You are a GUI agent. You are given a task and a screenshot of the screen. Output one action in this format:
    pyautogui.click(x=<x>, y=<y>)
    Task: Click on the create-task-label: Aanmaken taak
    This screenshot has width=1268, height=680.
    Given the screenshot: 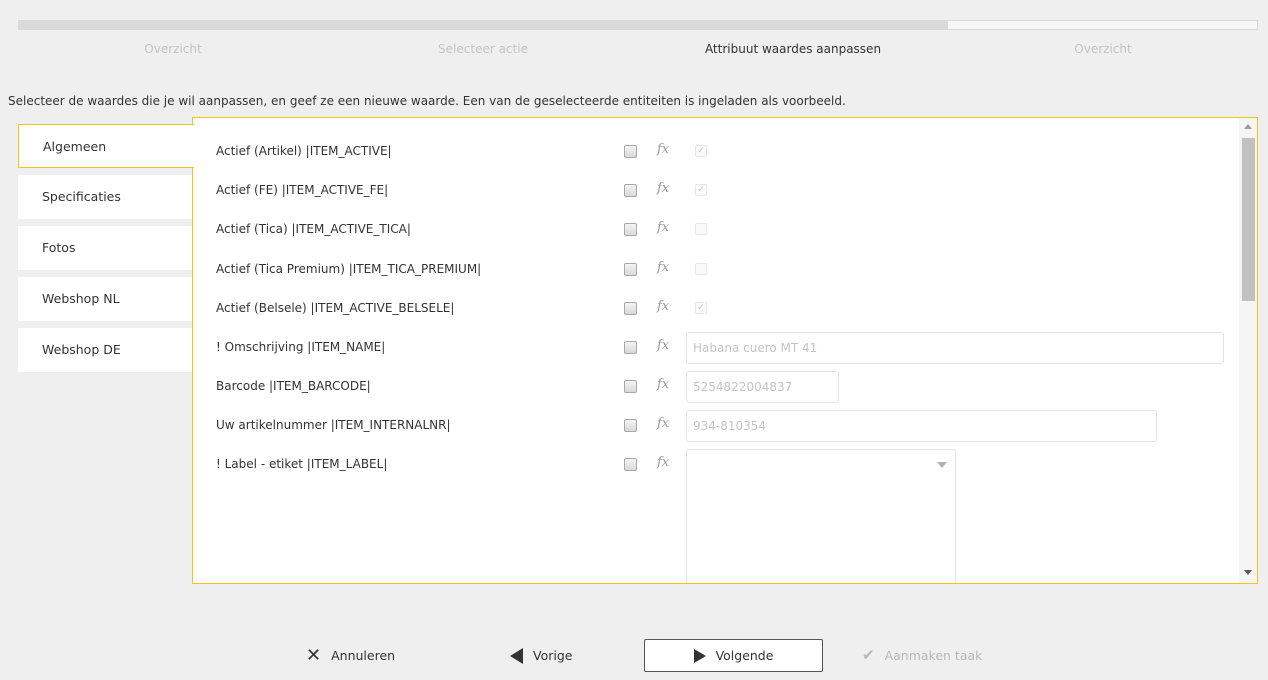 What is the action you would take?
    pyautogui.click(x=933, y=655)
    